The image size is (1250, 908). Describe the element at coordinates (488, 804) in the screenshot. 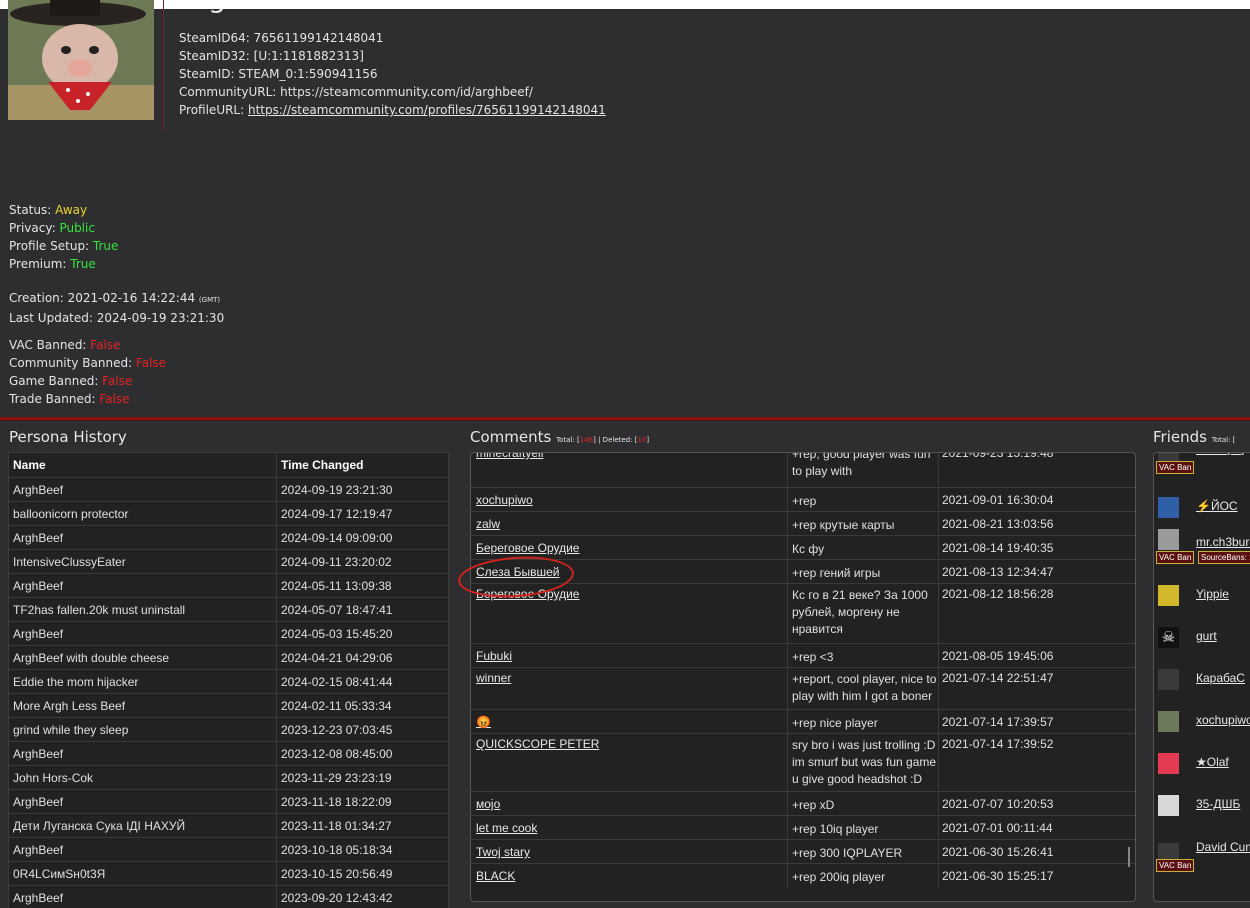

I see `comment-author-link: мојо` at that location.